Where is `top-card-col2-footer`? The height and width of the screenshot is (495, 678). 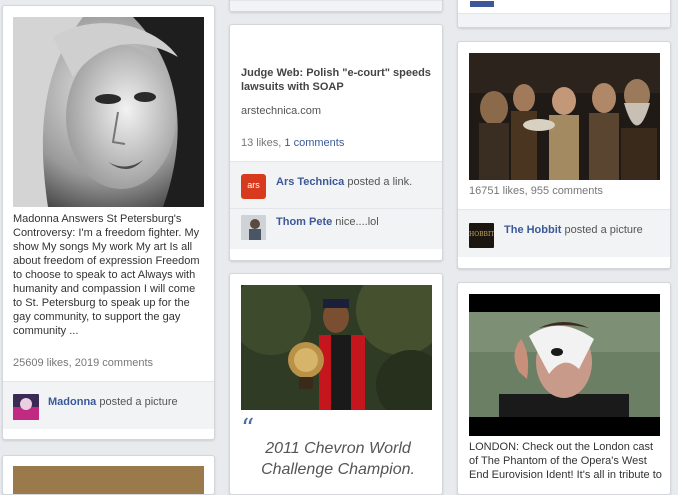
top-card-col2-footer is located at coordinates (336, 5).